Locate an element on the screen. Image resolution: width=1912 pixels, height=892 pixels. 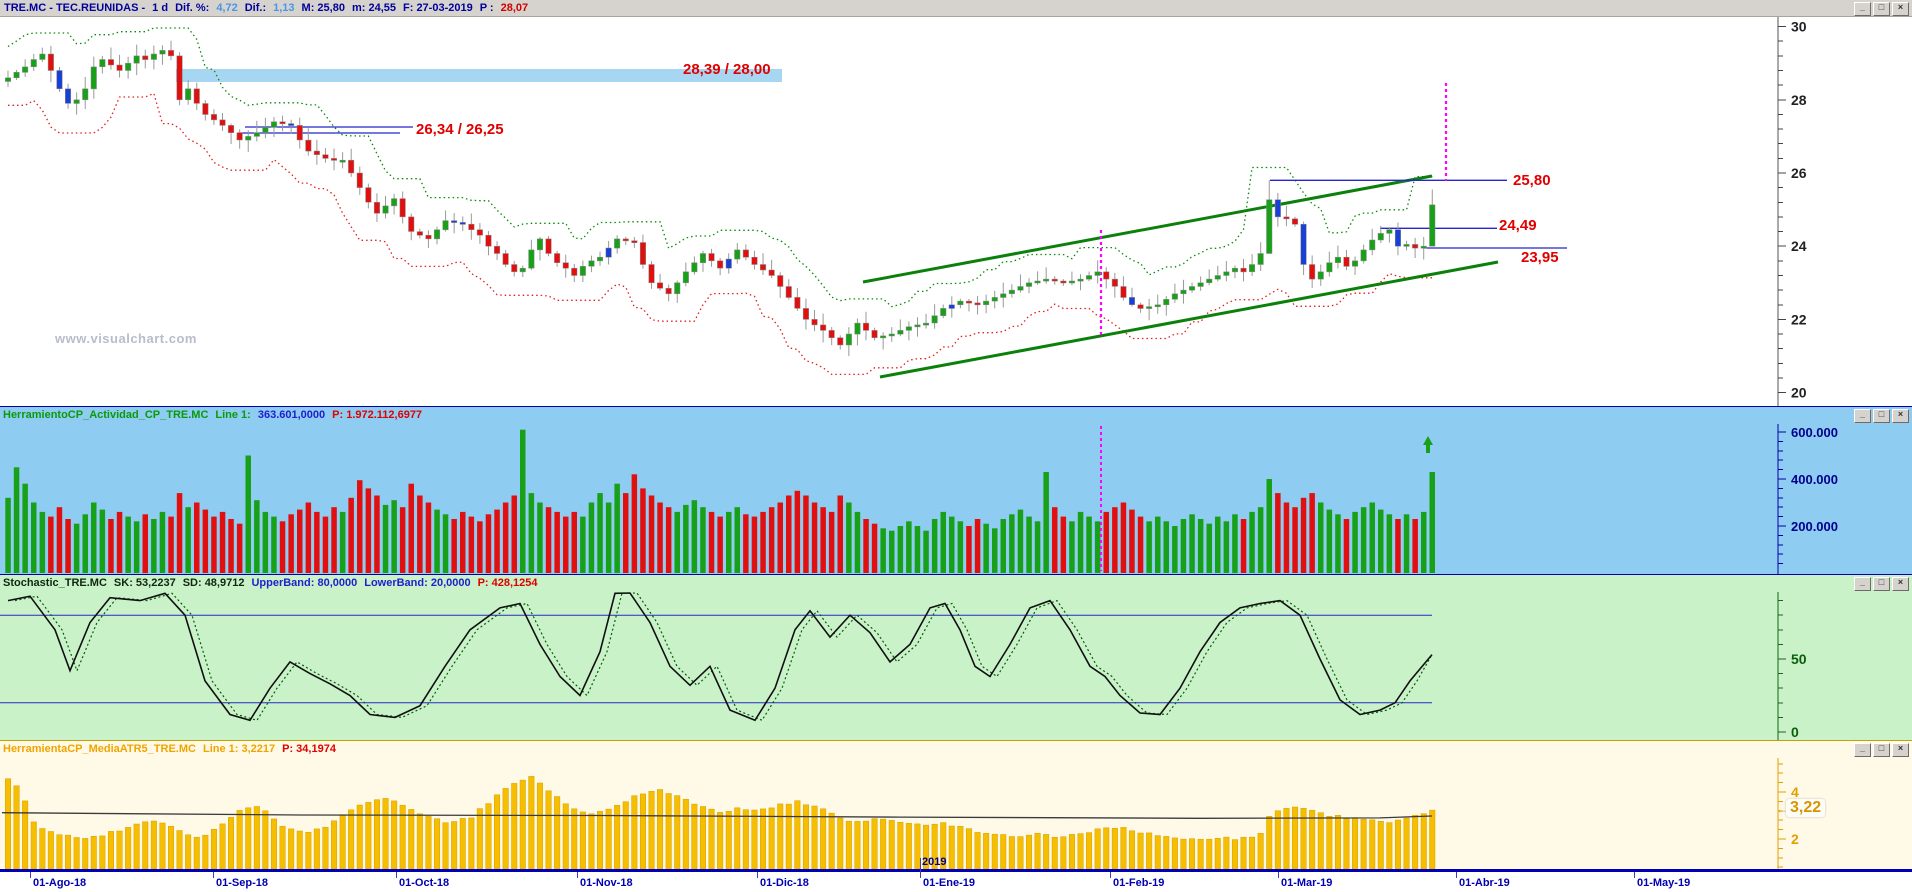
header-segment: HerramientoCP_Actividad_CP_TRE.MC is located at coordinates (106, 415).